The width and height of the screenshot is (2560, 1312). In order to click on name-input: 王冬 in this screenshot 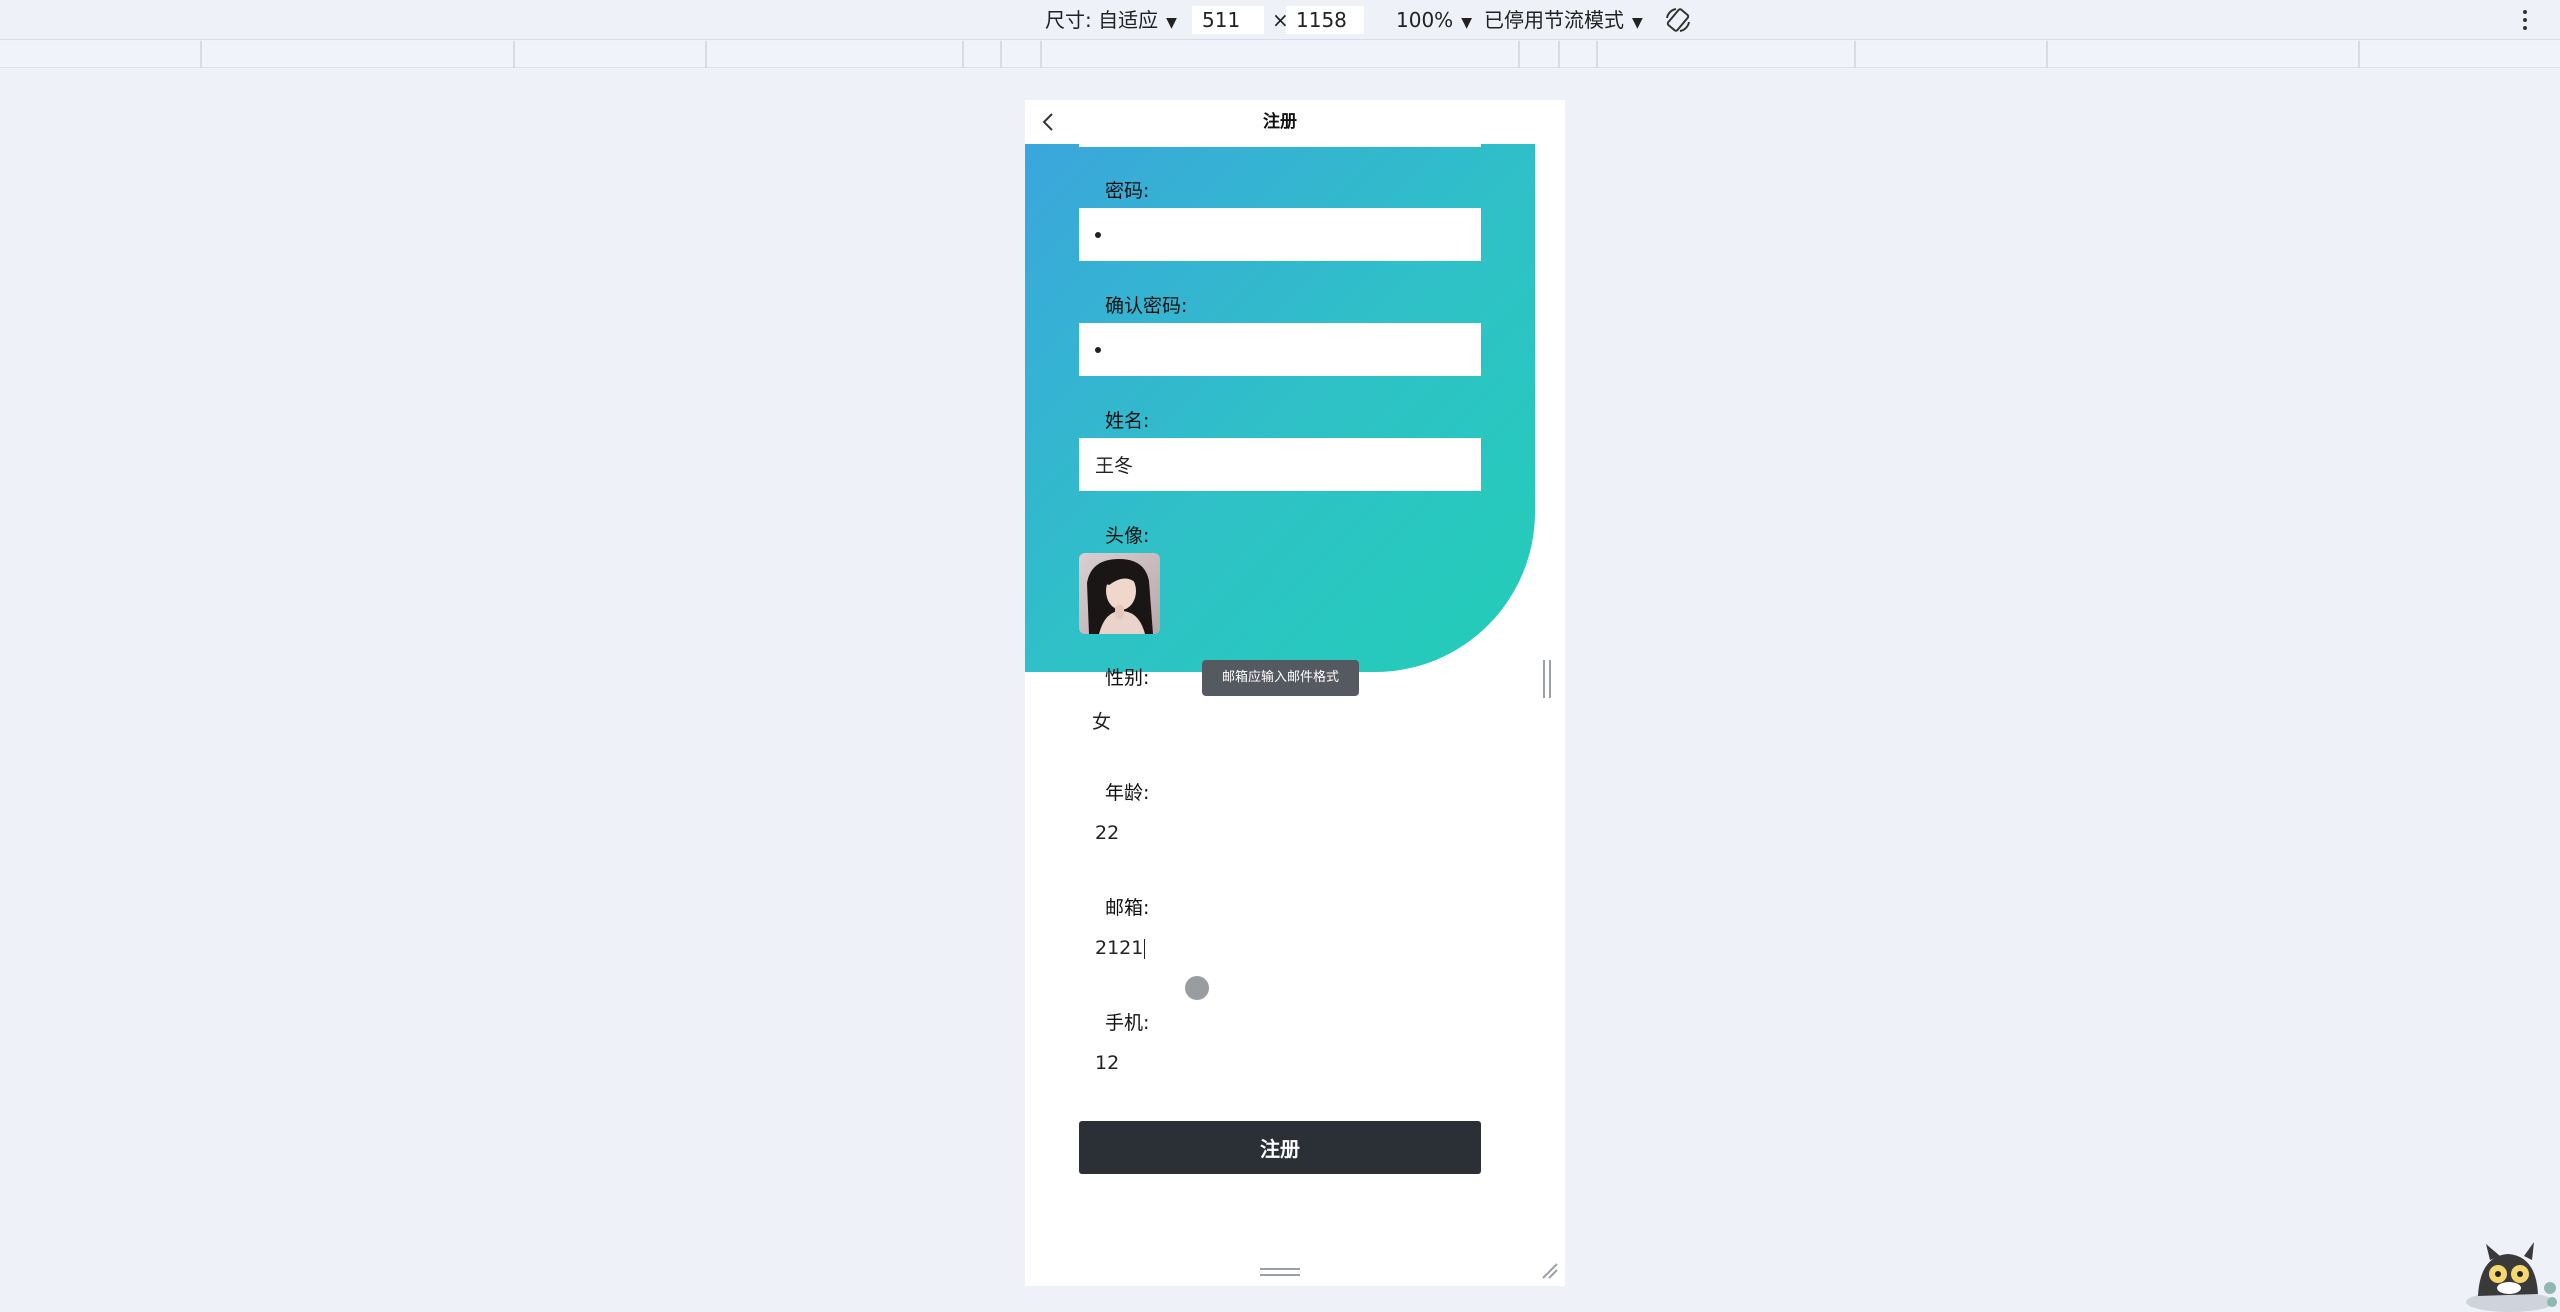, I will do `click(1280, 464)`.